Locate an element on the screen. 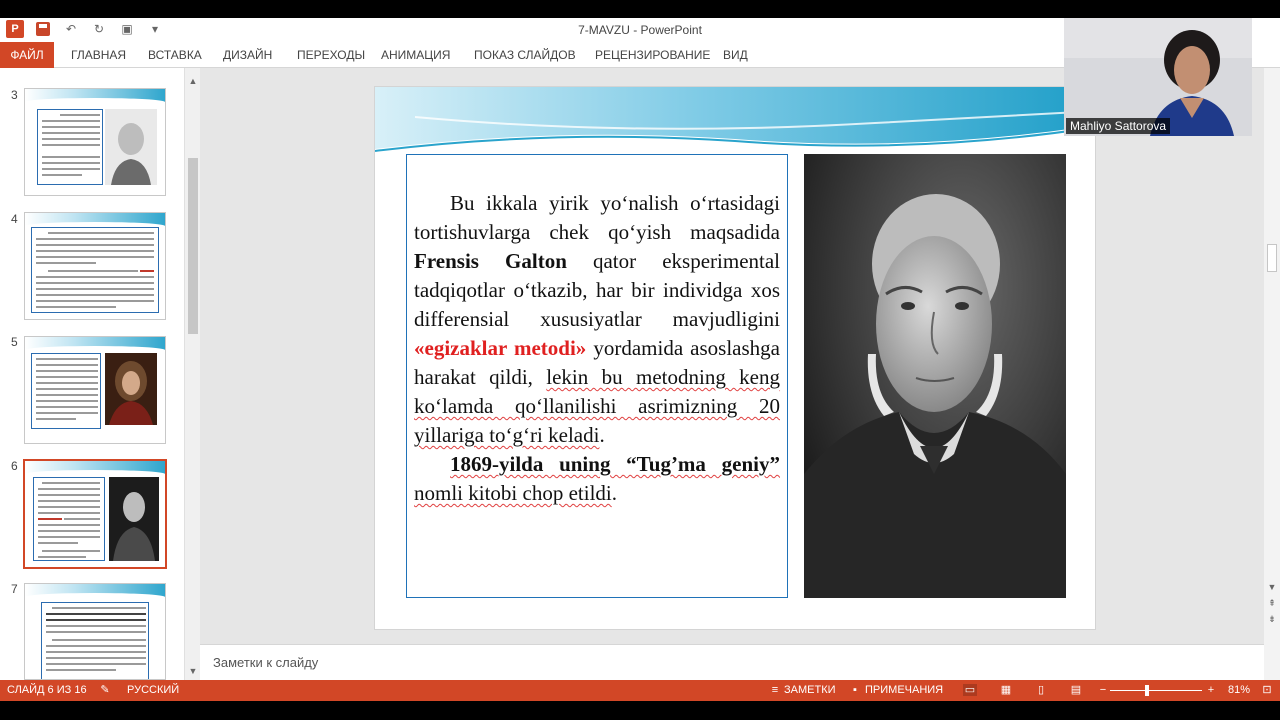  tab-view: ВИД is located at coordinates (735, 55).